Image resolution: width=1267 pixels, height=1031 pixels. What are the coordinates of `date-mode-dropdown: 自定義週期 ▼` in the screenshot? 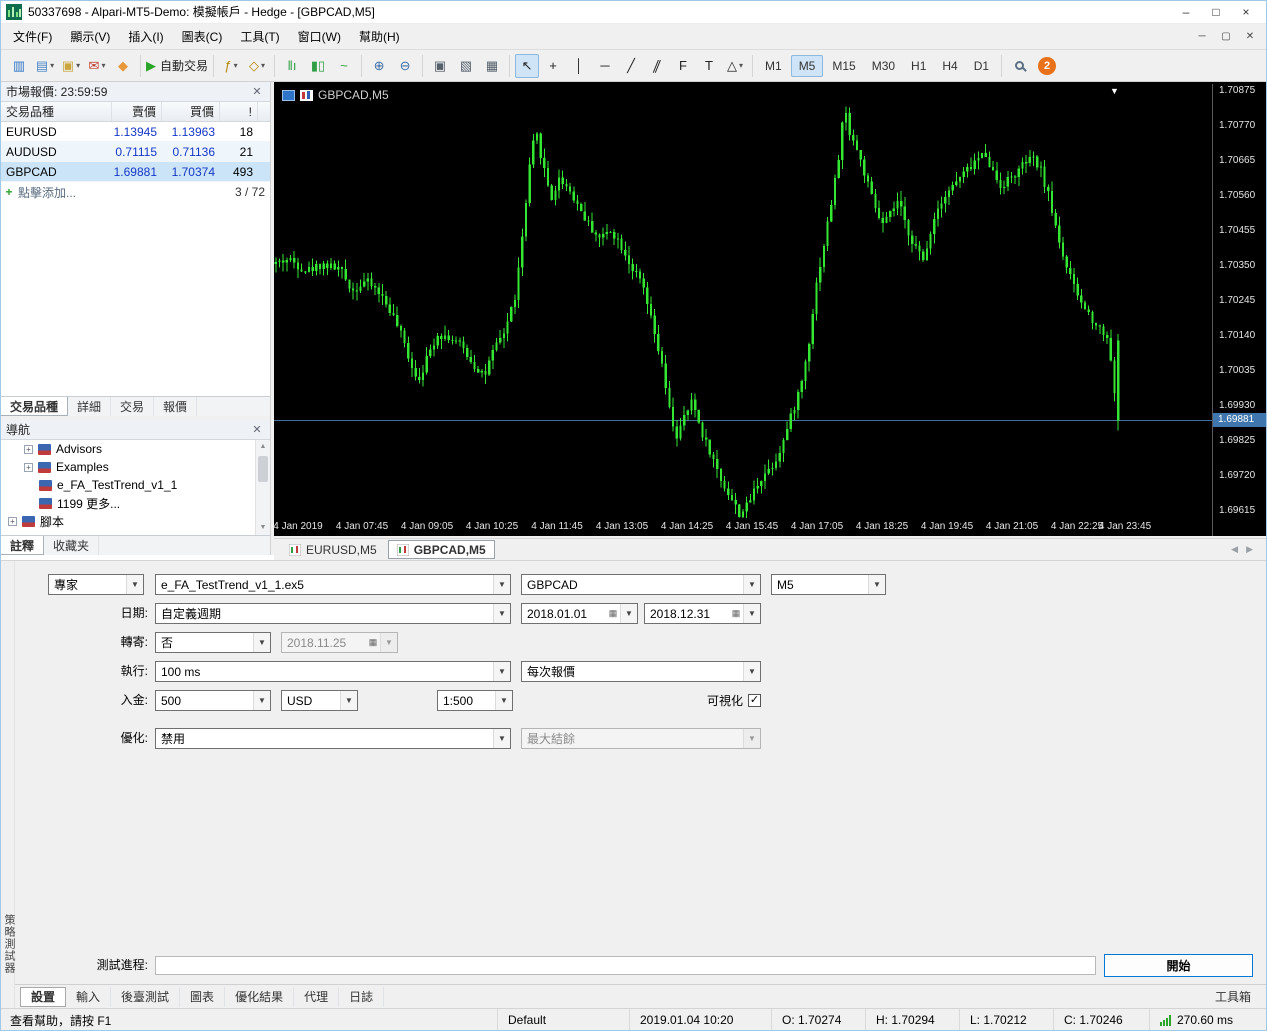 It's located at (333, 613).